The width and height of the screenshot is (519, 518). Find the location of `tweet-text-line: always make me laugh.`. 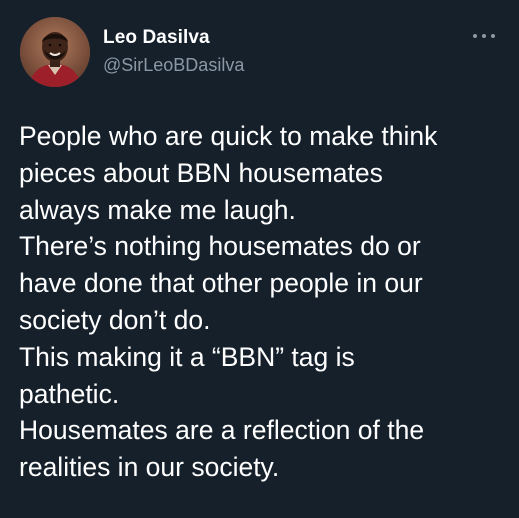

tweet-text-line: always make me laugh. is located at coordinates (157, 209).